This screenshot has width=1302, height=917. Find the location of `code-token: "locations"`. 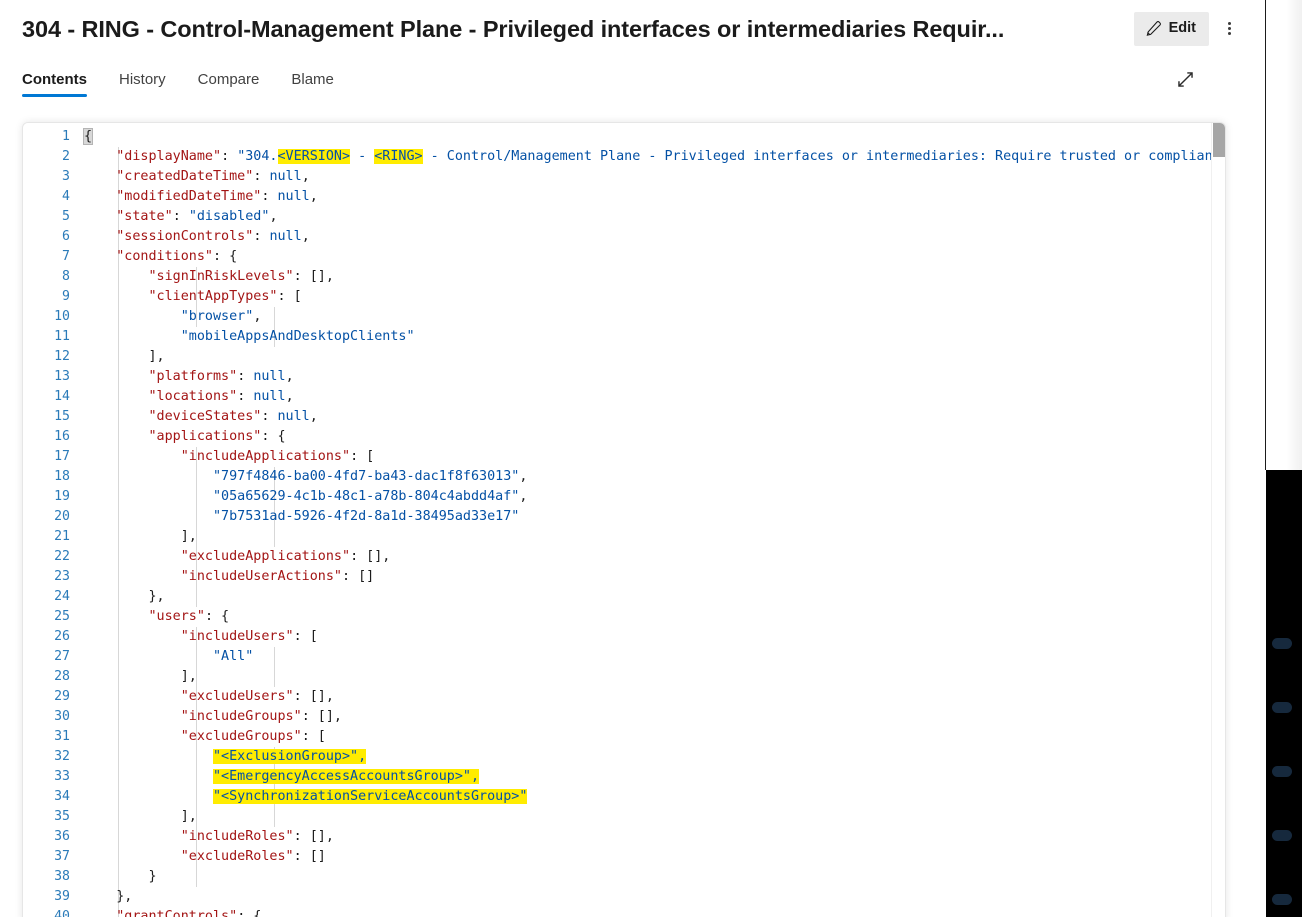

code-token: "locations" is located at coordinates (193, 396).